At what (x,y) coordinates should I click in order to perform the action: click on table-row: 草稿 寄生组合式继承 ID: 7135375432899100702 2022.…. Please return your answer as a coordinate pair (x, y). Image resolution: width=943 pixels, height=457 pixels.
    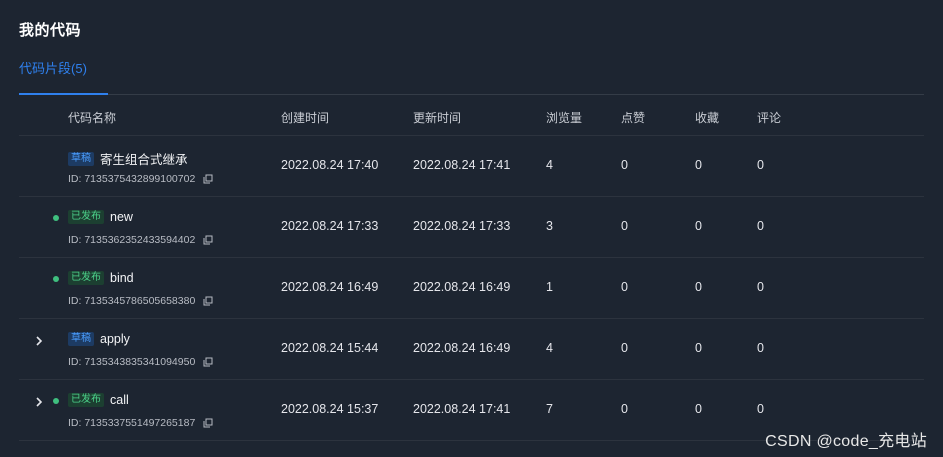
    Looking at the image, I should click on (471, 166).